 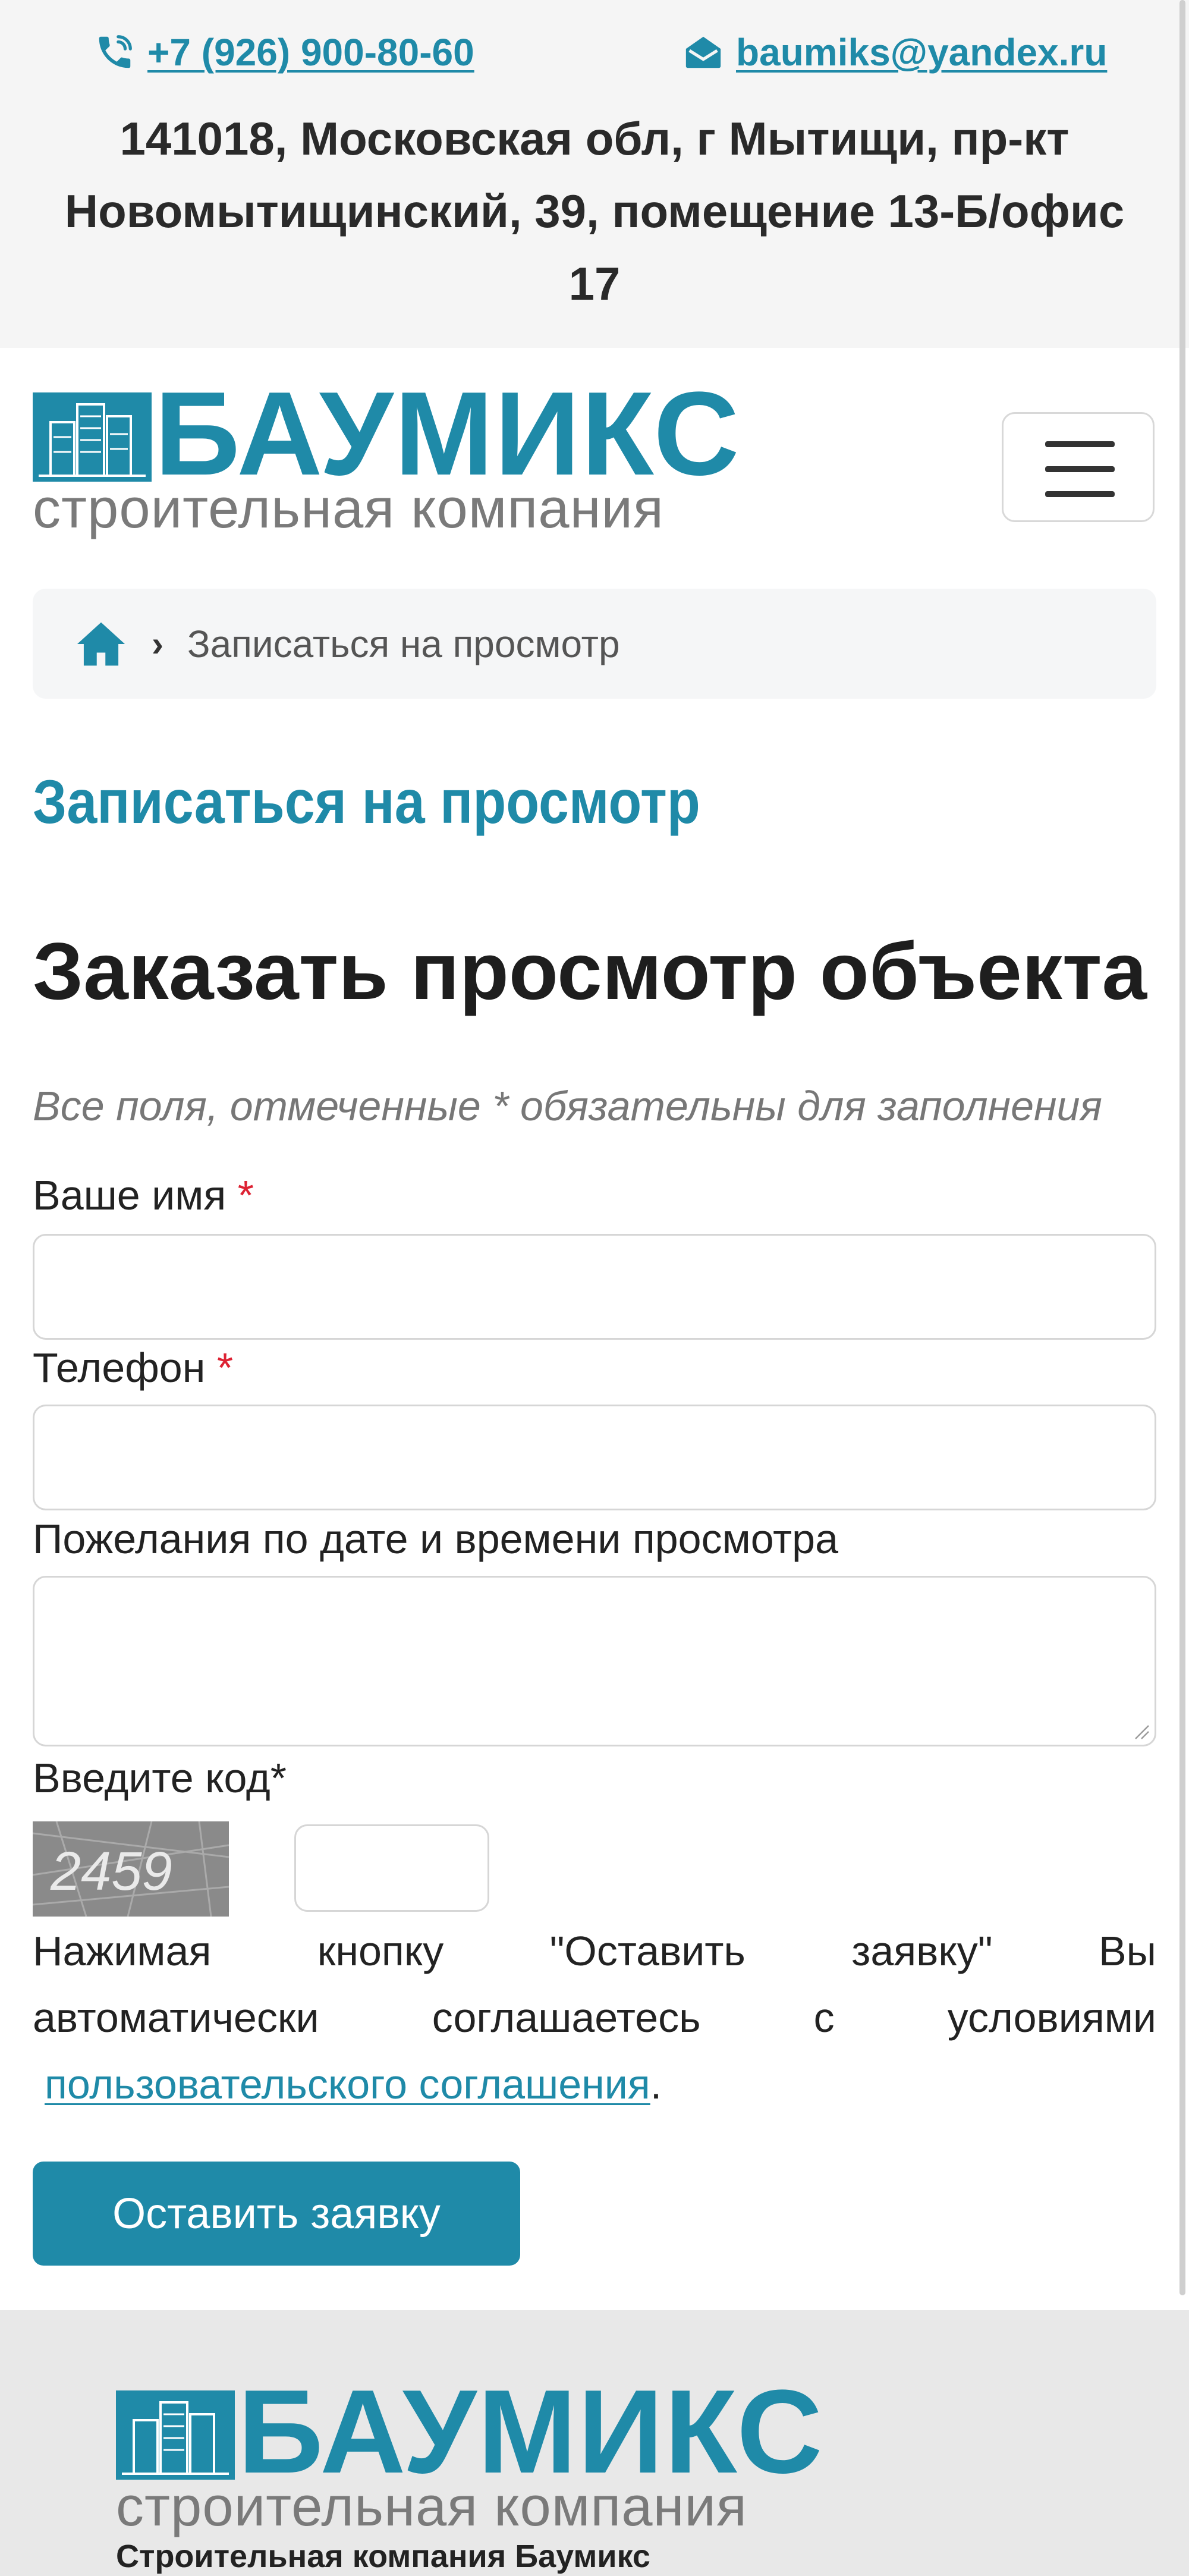 What do you see at coordinates (594, 138) in the screenshot?
I see `address-line: 141018, Московская обл, г Мытищи, пр-кт` at bounding box center [594, 138].